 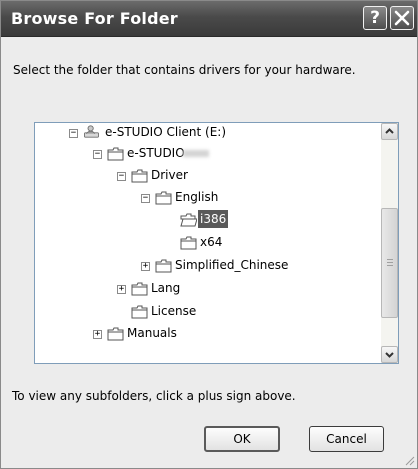 I want to click on vertical-scrollbar, so click(x=389, y=243).